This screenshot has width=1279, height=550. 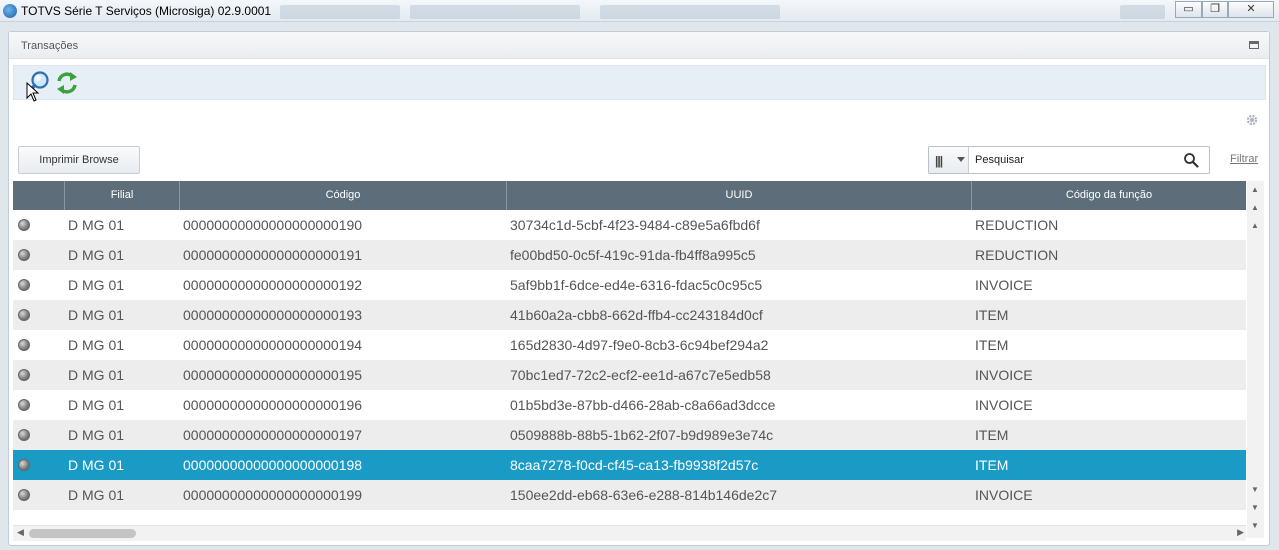 I want to click on cell-uuid: 8caa7278-f0cd-cf45-ca13-fb9938f2d57c, so click(x=634, y=465).